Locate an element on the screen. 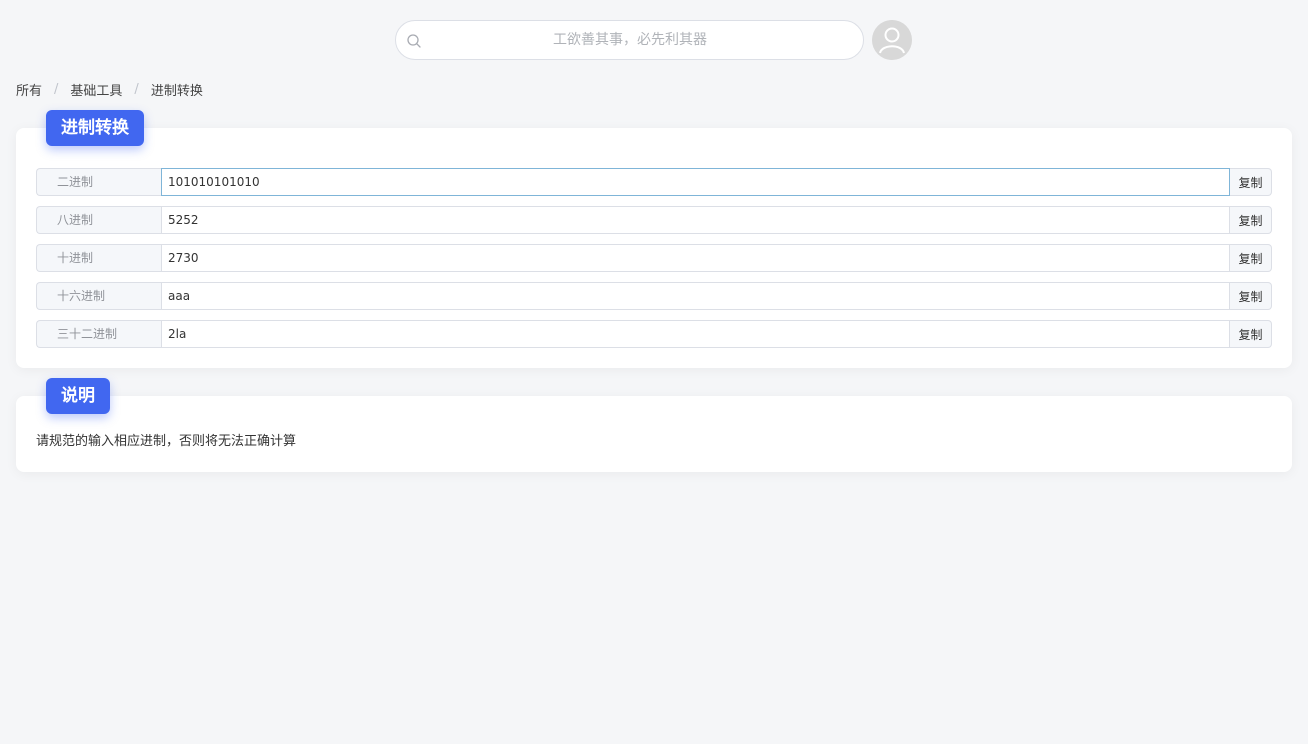  row-label: 八进制 is located at coordinates (98, 220).